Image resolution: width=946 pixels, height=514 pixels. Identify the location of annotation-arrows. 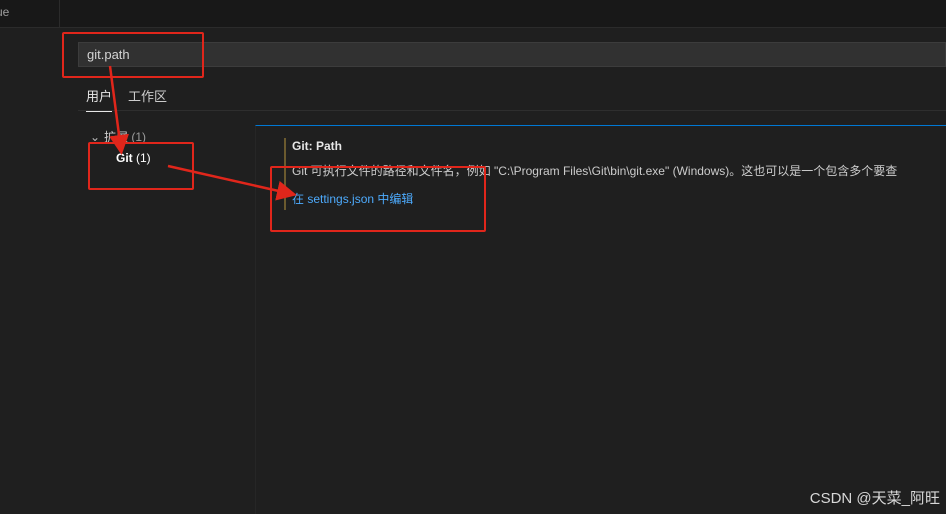
(202, 133).